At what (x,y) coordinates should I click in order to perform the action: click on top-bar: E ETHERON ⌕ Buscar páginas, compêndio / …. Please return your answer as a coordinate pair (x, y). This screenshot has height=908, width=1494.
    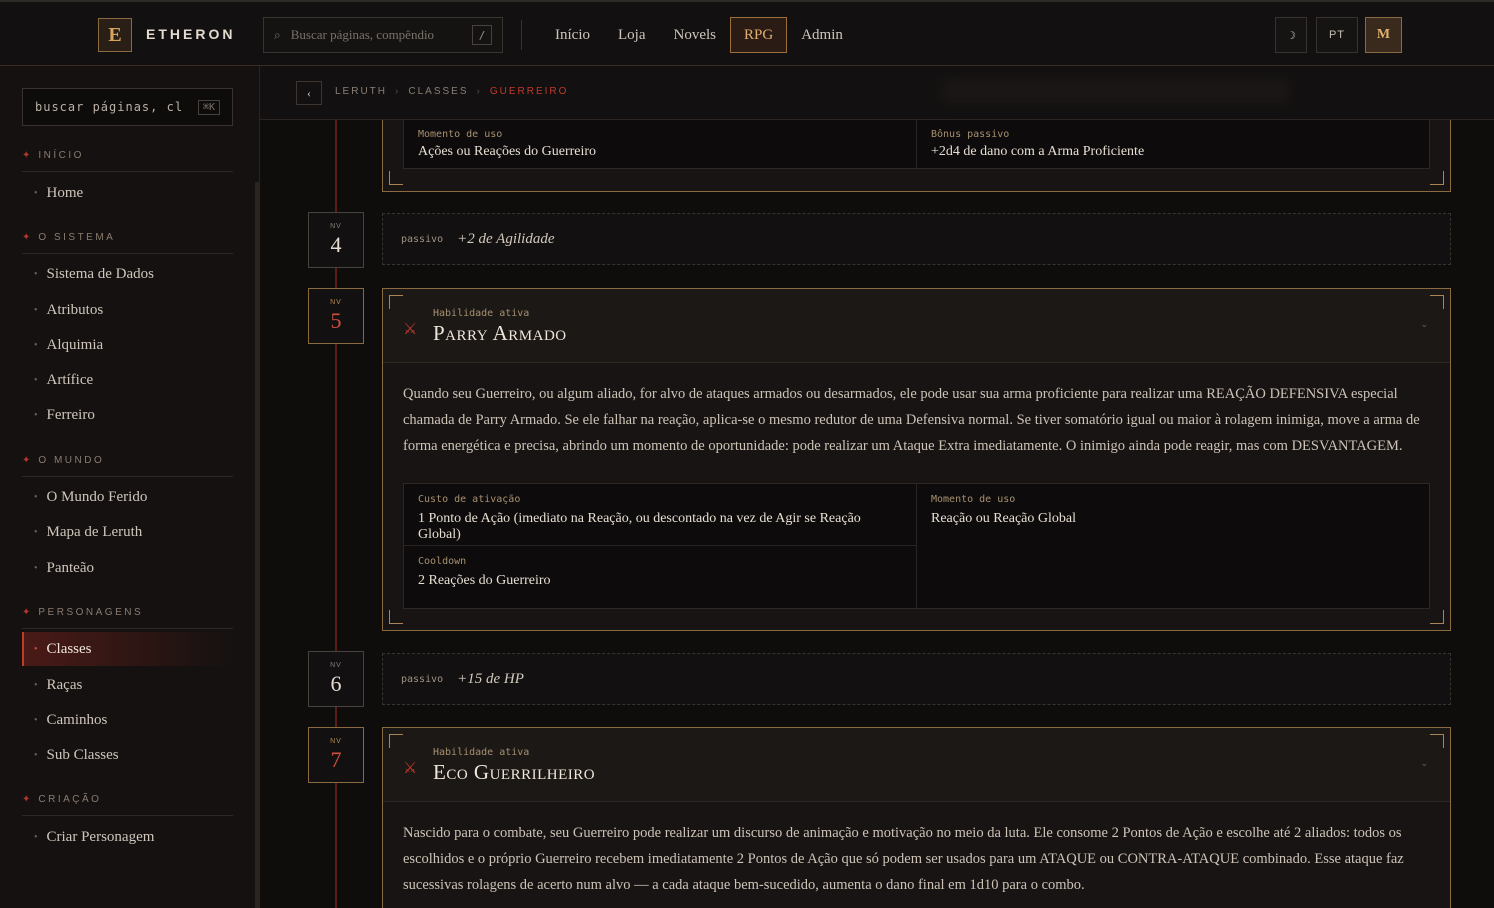
    Looking at the image, I should click on (747, 33).